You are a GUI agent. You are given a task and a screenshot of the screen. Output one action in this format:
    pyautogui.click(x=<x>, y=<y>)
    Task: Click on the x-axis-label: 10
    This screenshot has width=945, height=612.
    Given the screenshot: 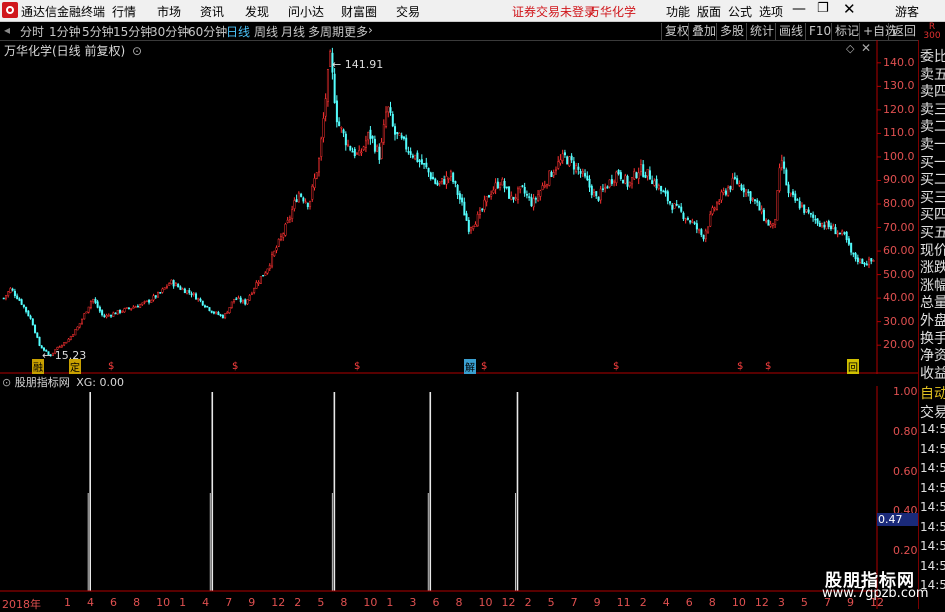 What is the action you would take?
    pyautogui.click(x=163, y=602)
    